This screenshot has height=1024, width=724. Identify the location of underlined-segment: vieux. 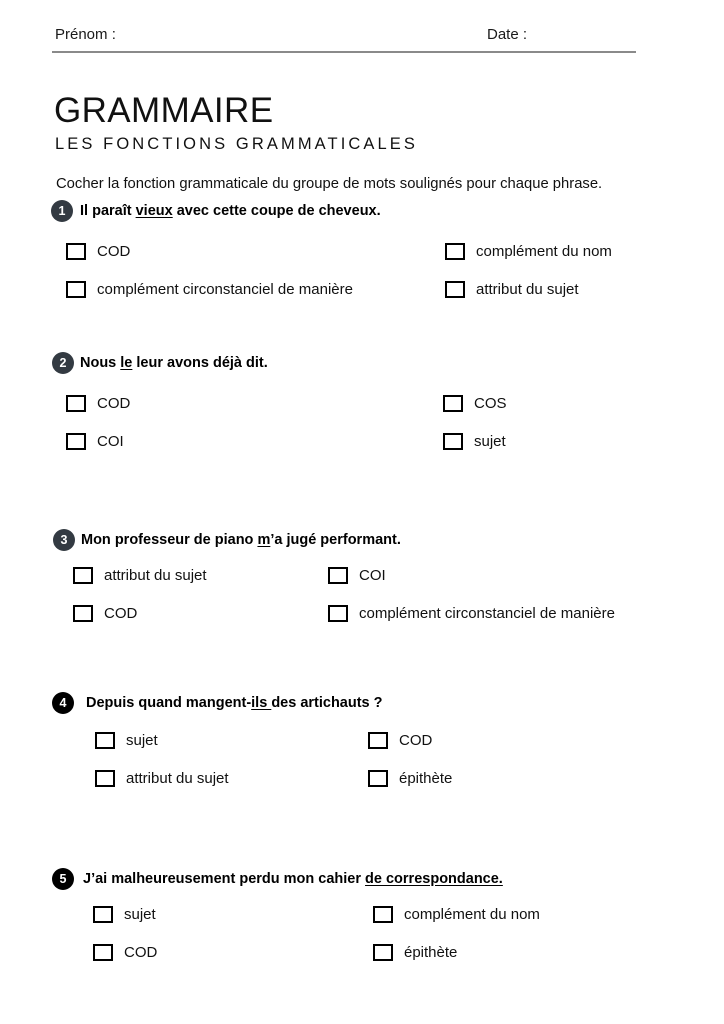
(154, 211).